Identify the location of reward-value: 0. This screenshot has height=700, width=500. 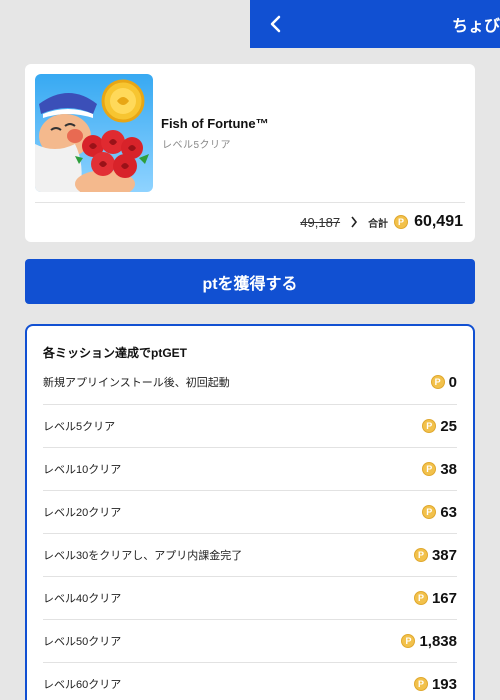
(452, 382).